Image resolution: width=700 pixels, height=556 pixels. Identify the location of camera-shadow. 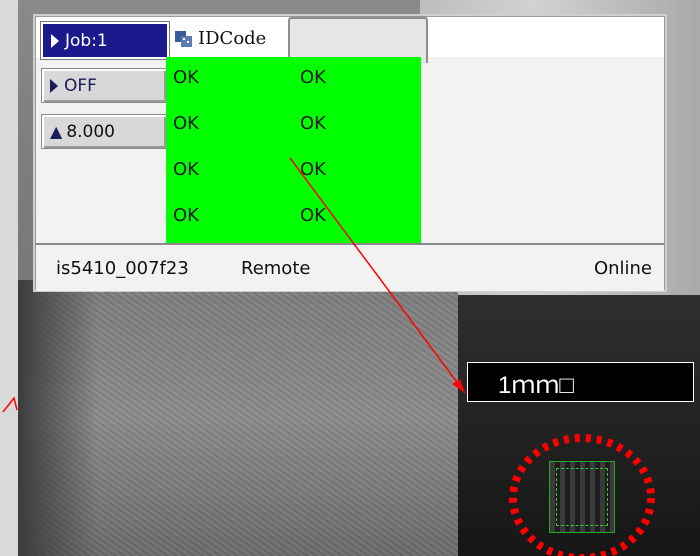
(58, 418).